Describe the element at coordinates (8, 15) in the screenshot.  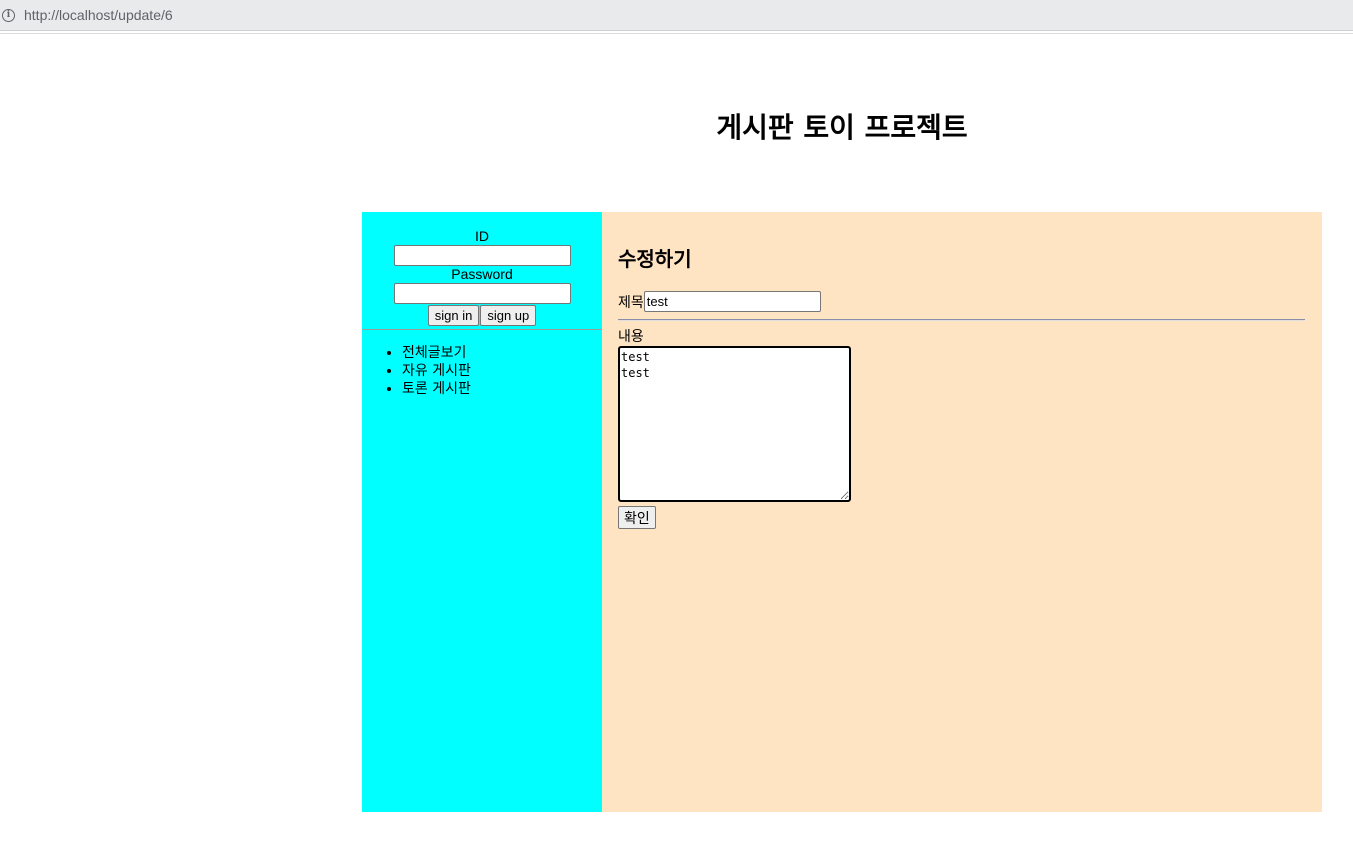
I see `info-icon: i` at that location.